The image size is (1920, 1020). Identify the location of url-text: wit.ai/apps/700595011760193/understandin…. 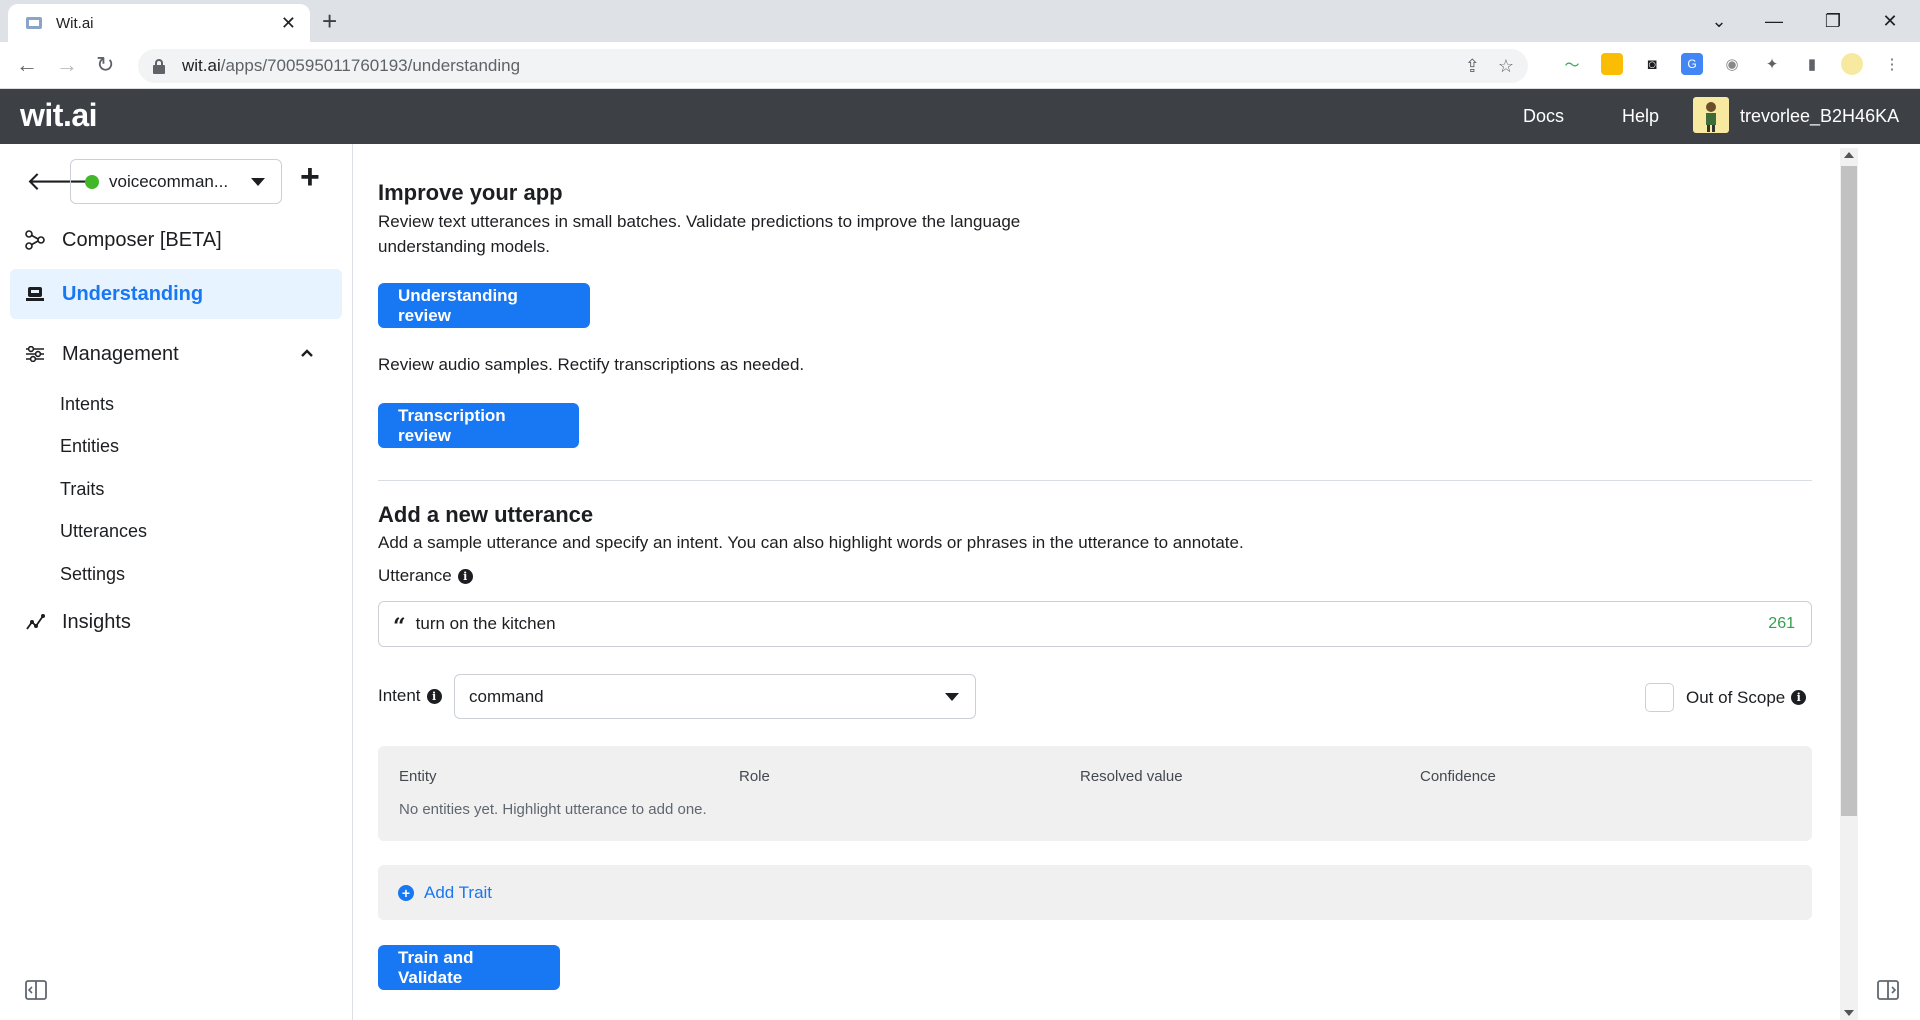
(351, 66).